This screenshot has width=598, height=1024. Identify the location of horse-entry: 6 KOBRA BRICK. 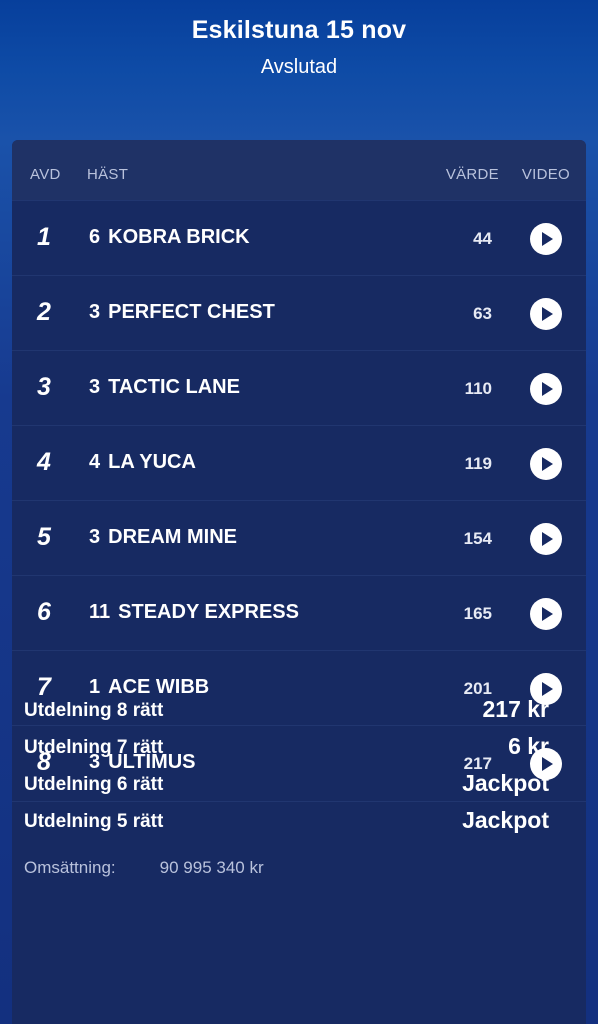
(169, 237).